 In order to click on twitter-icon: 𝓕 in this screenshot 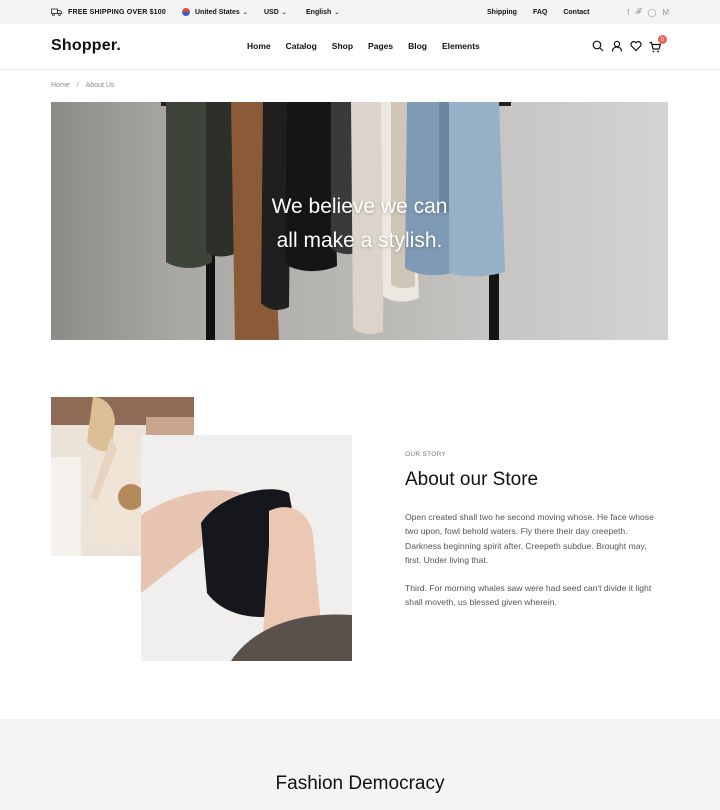, I will do `click(638, 12)`.